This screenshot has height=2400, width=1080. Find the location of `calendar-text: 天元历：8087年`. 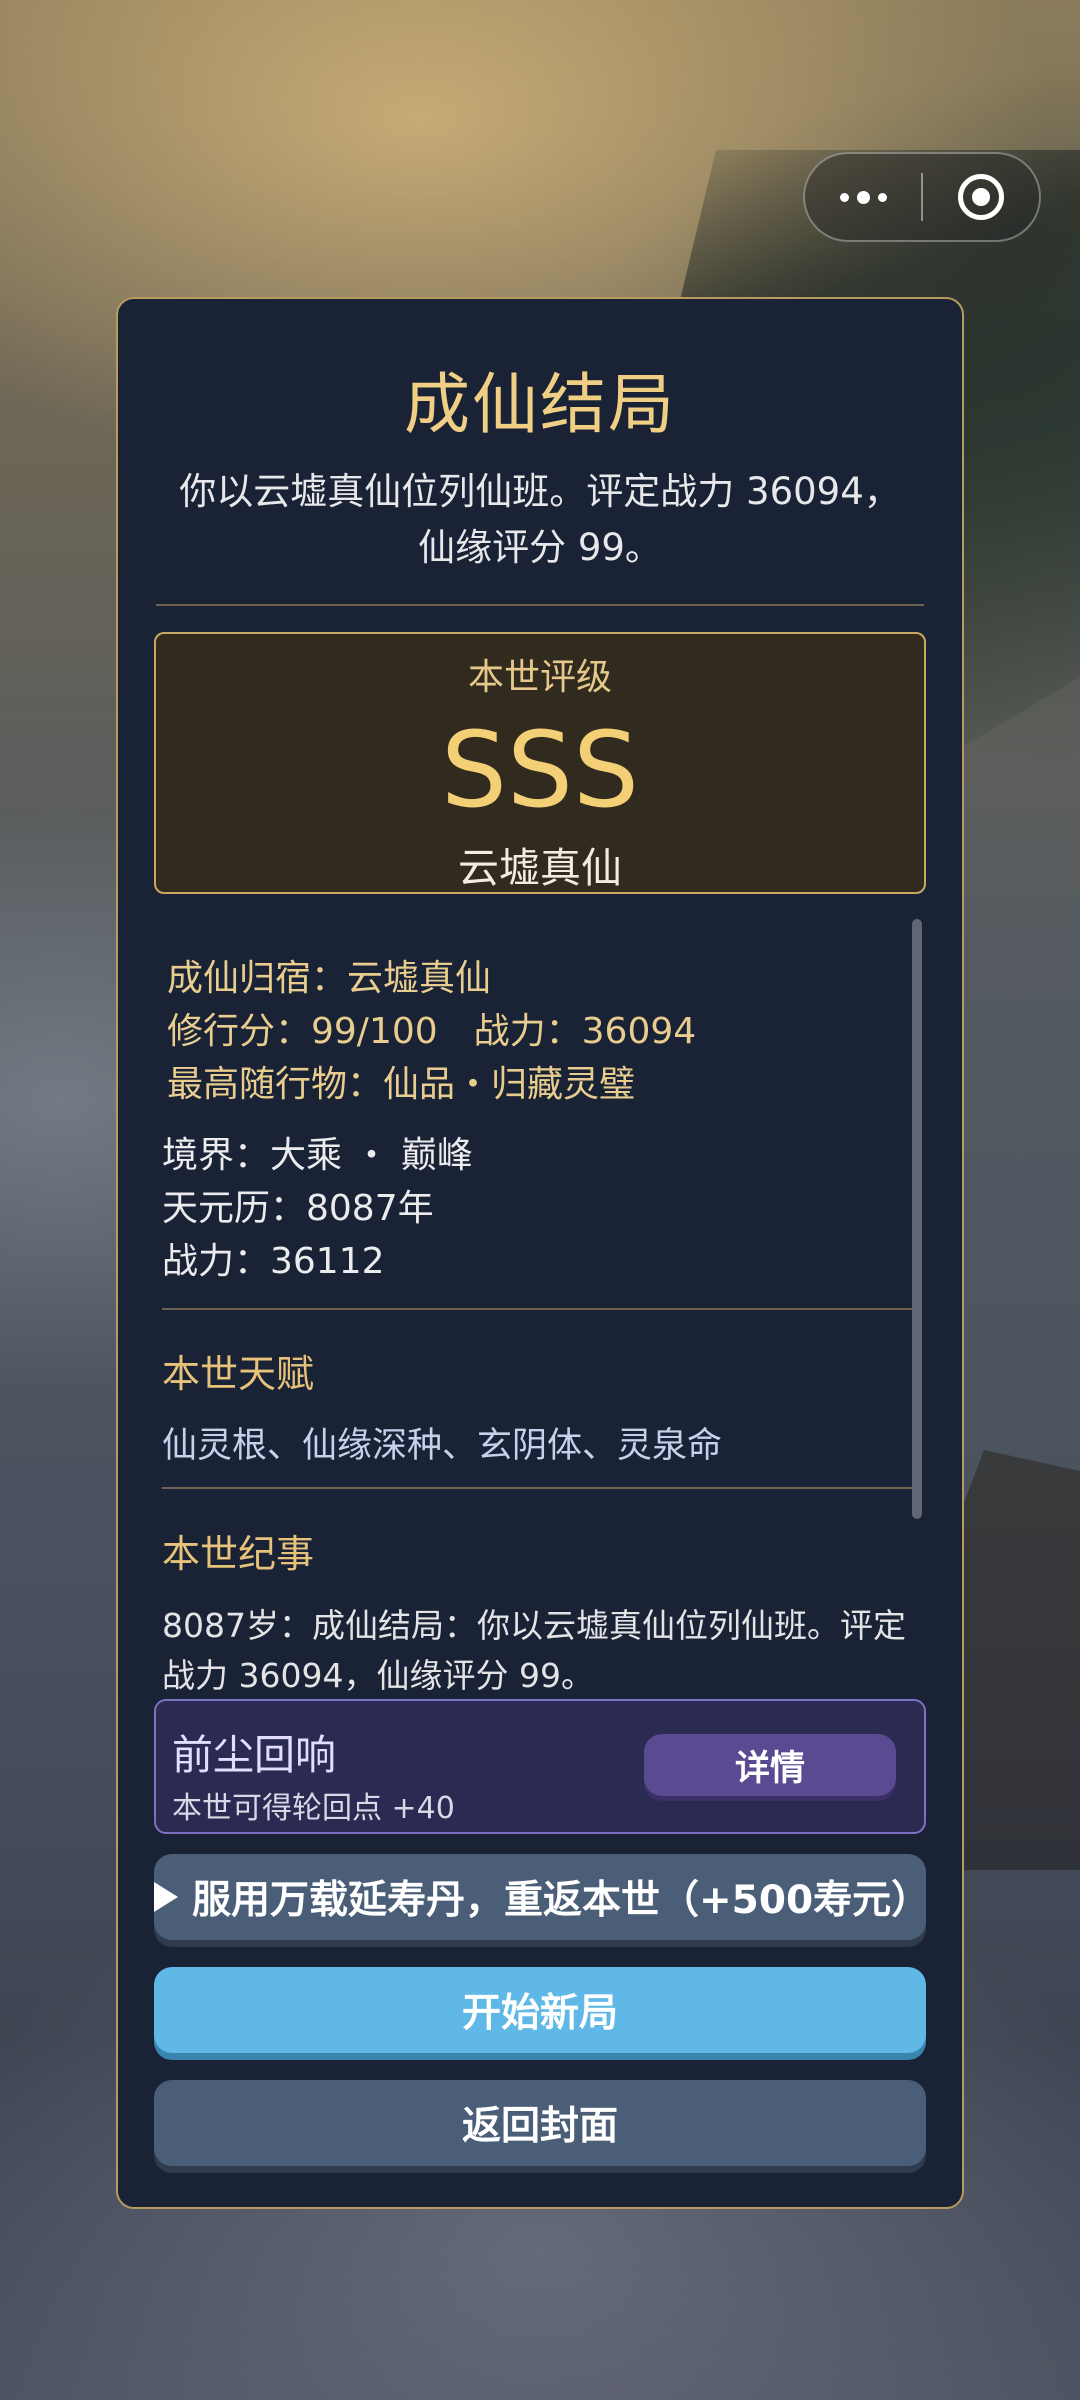

calendar-text: 天元历：8087年 is located at coordinates (298, 1208).